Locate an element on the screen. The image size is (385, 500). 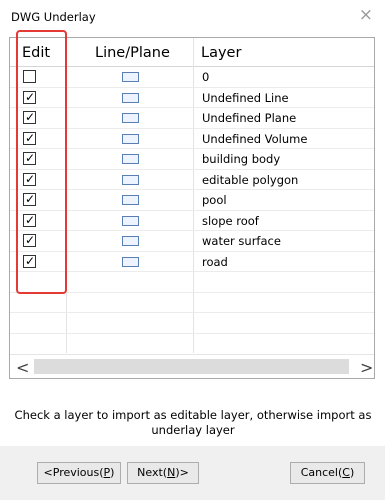
title-bar: DWG Underlay × is located at coordinates (192, 17).